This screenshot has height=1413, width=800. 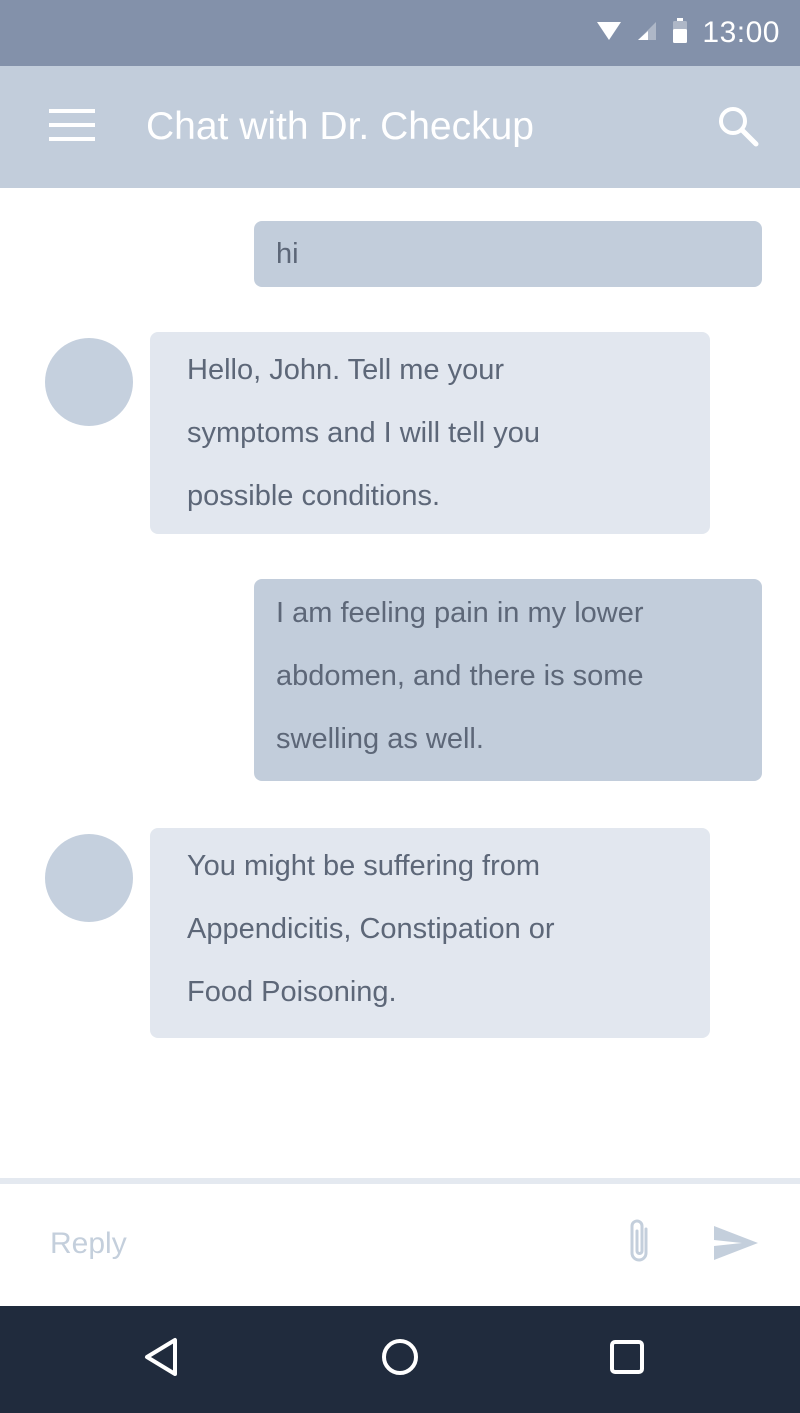 I want to click on back-button, so click(x=161, y=1359).